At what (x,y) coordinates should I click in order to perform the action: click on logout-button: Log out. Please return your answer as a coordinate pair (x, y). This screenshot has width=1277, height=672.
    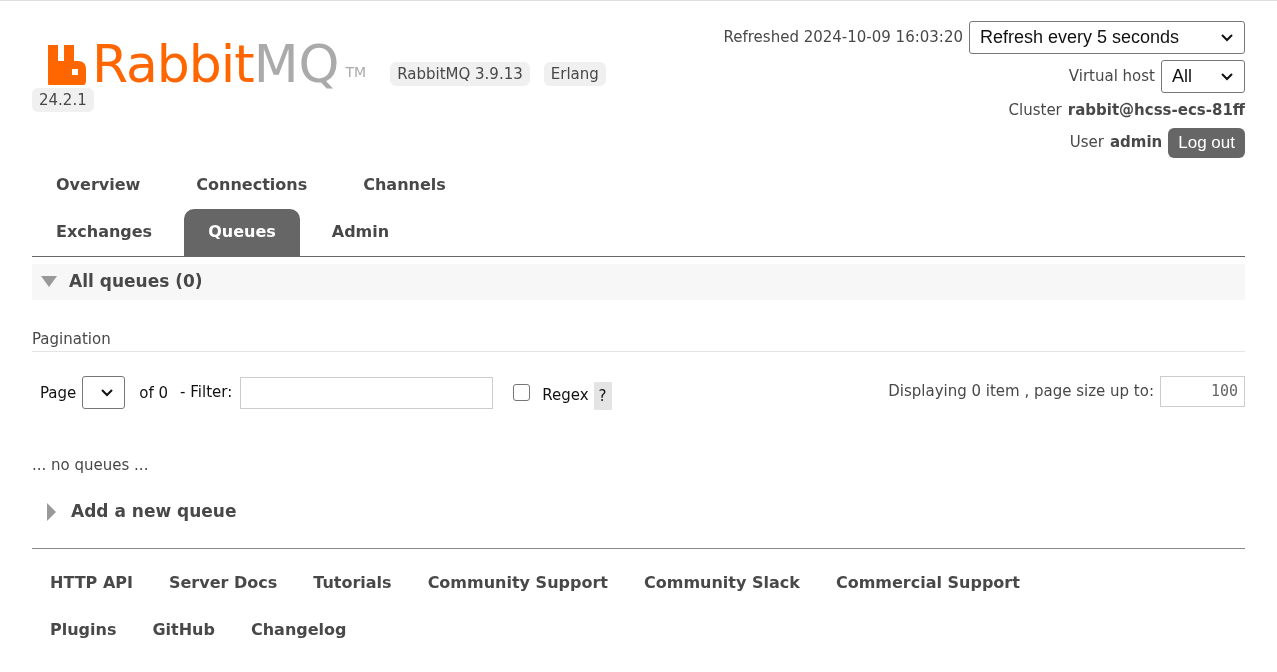
    Looking at the image, I should click on (1206, 142).